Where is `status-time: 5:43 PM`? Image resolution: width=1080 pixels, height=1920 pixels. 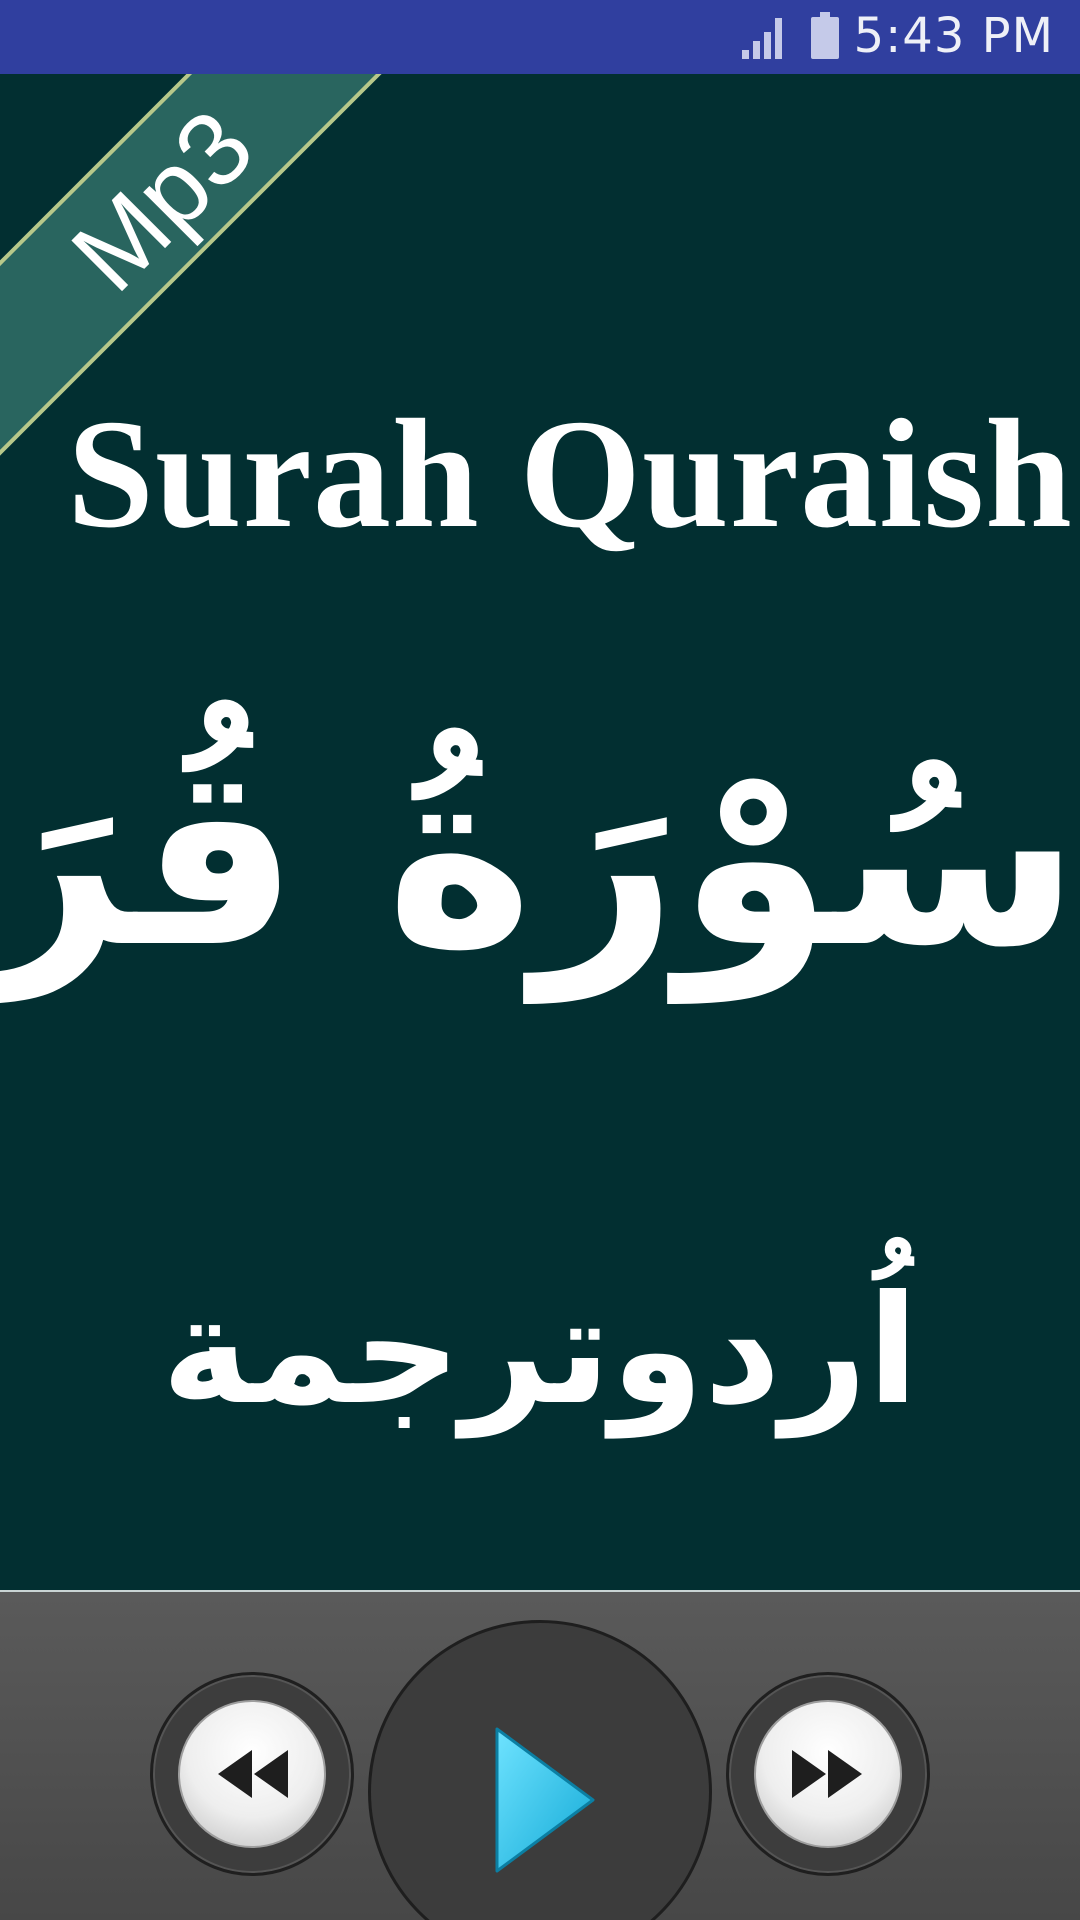 status-time: 5:43 PM is located at coordinates (953, 36).